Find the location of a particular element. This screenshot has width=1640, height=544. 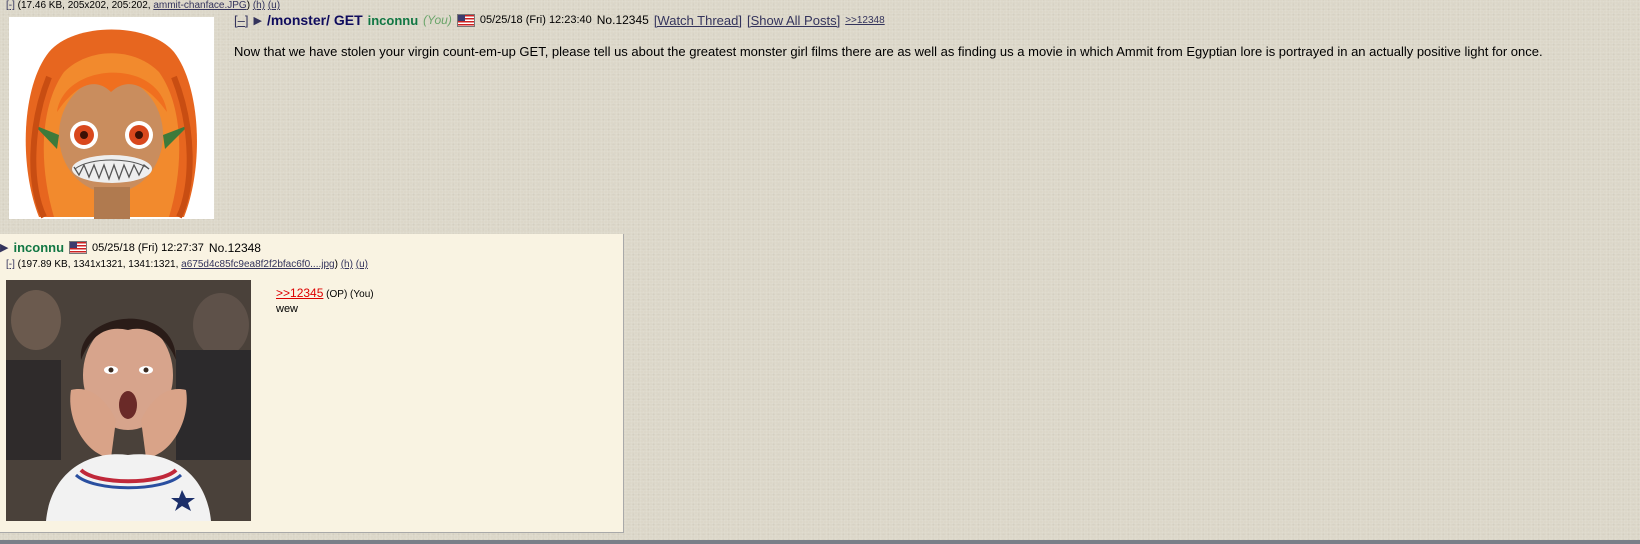

backlink: >>12348 is located at coordinates (865, 20).